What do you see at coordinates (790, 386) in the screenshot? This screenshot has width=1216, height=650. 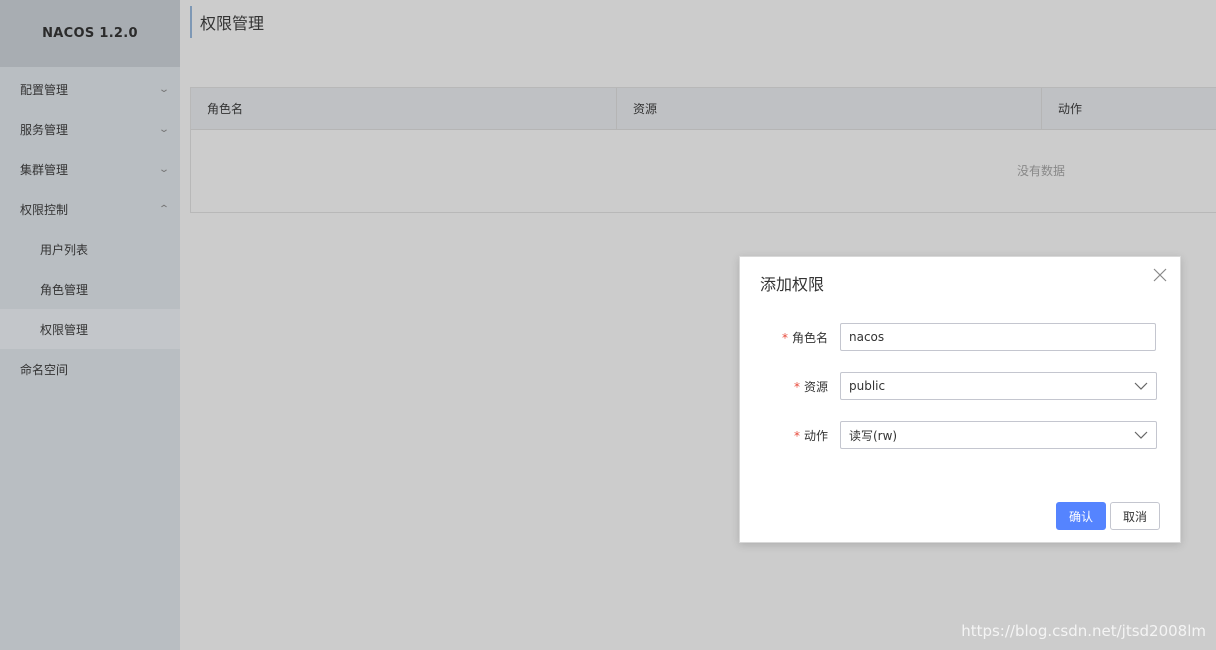 I see `resource-label: * 资源` at bounding box center [790, 386].